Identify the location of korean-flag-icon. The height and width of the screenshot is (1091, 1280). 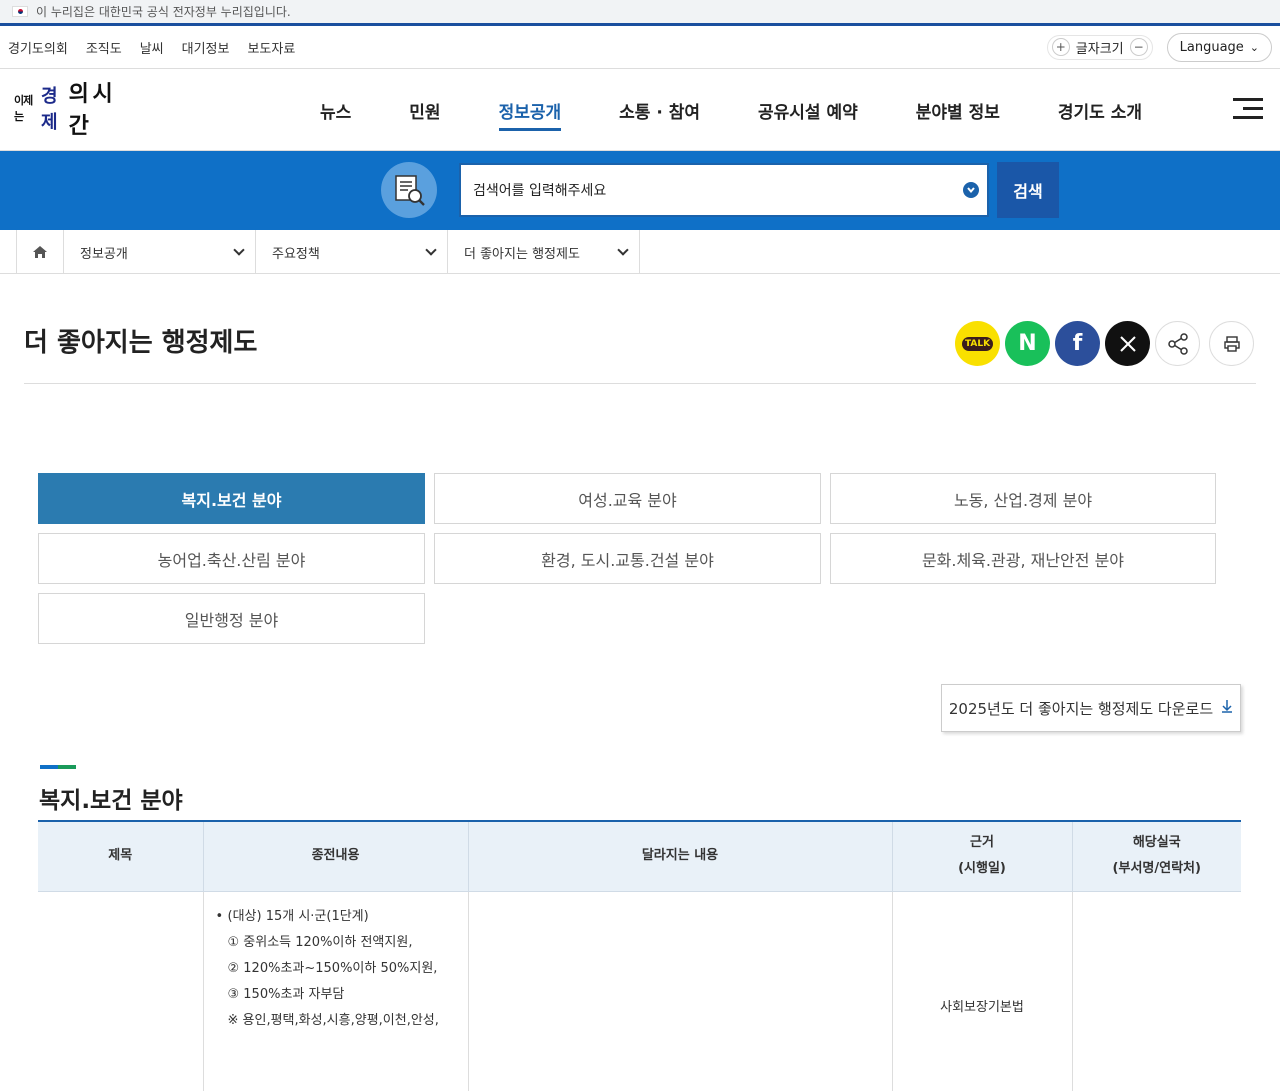
(20, 11).